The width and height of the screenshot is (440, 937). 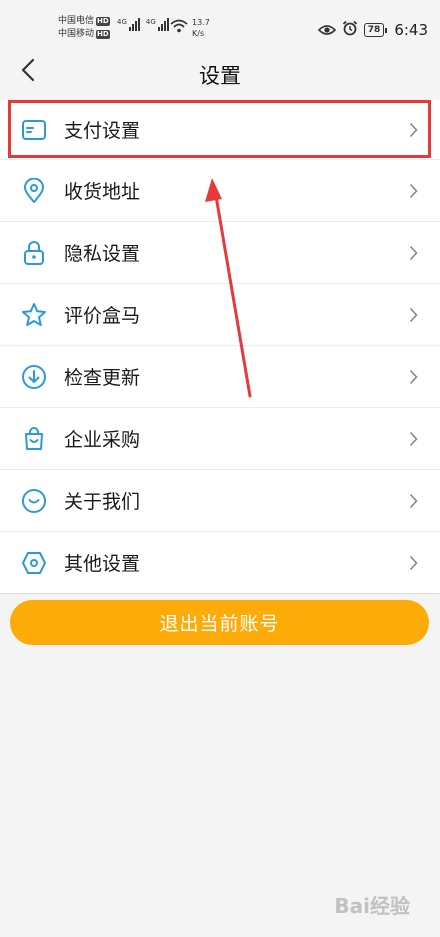 I want to click on network-speed: 13.7 K/s, so click(x=201, y=28).